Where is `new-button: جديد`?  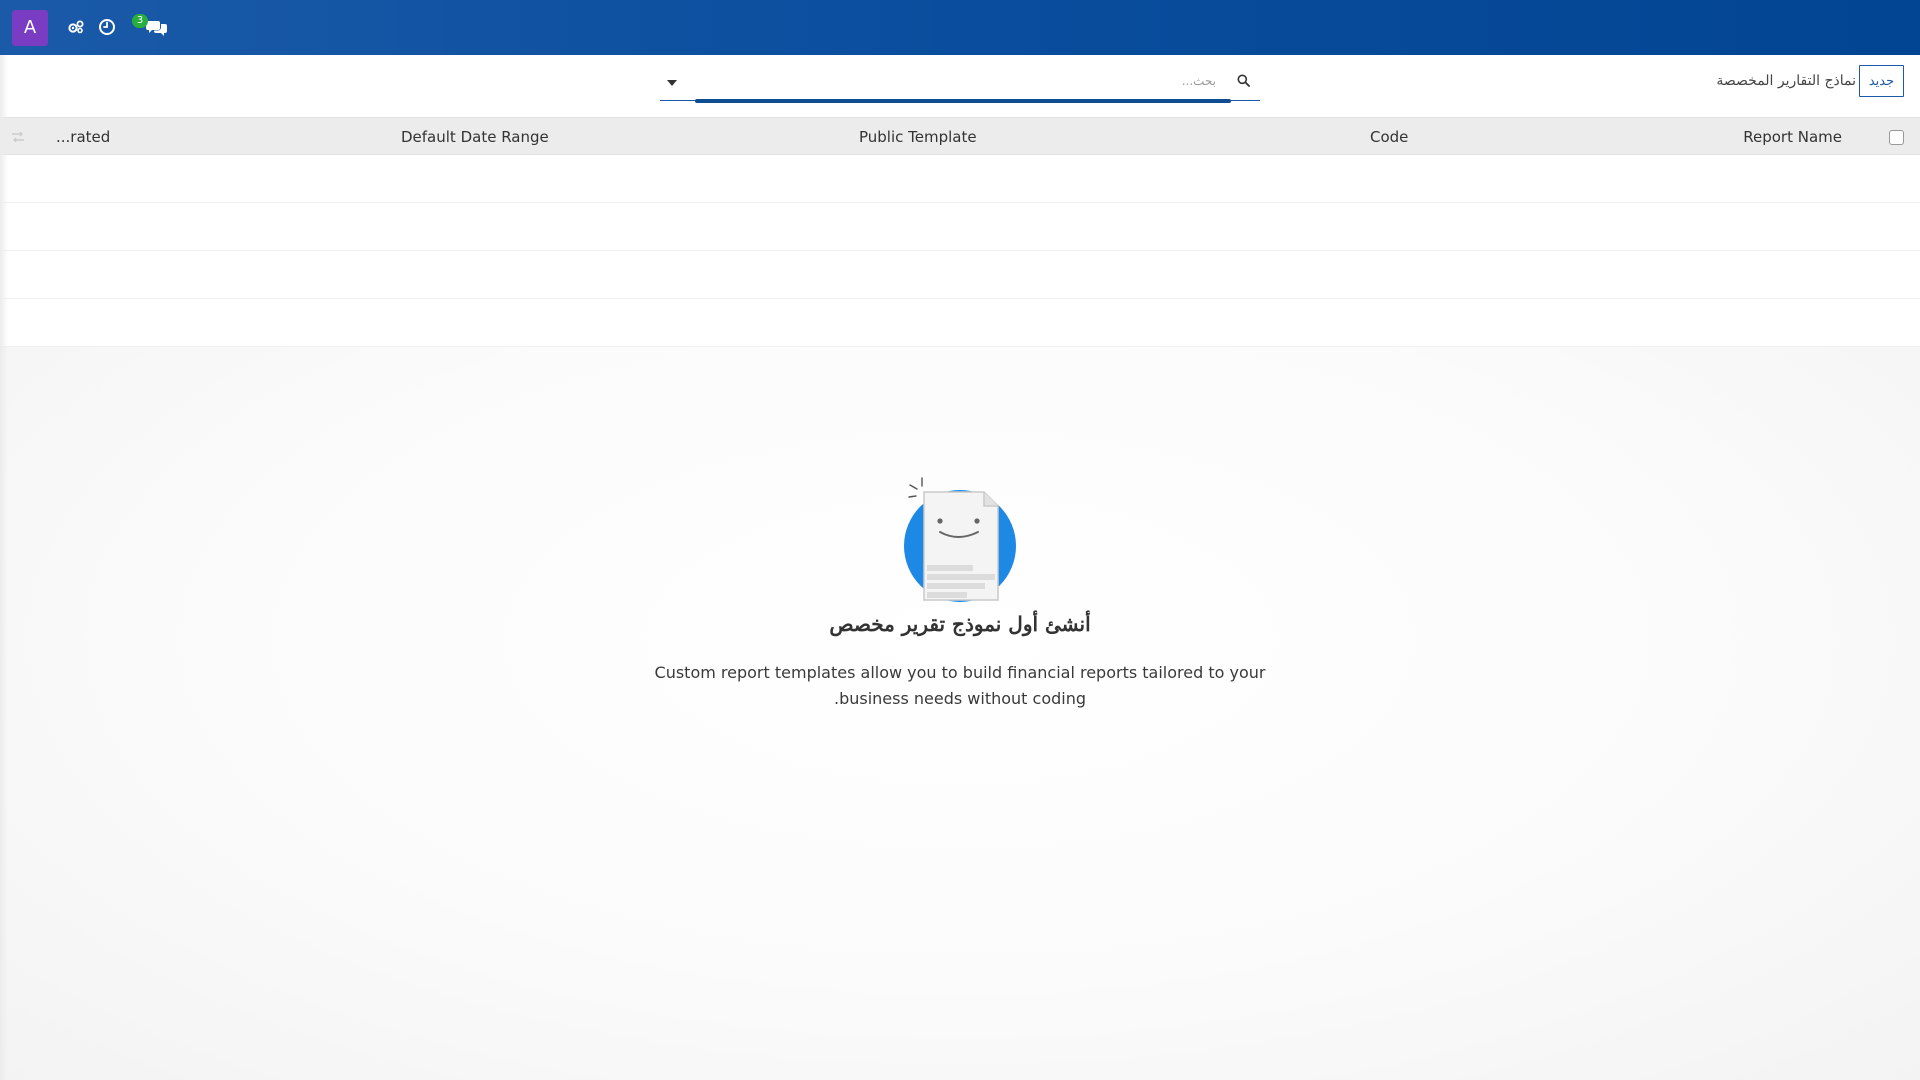 new-button: جديد is located at coordinates (1881, 81).